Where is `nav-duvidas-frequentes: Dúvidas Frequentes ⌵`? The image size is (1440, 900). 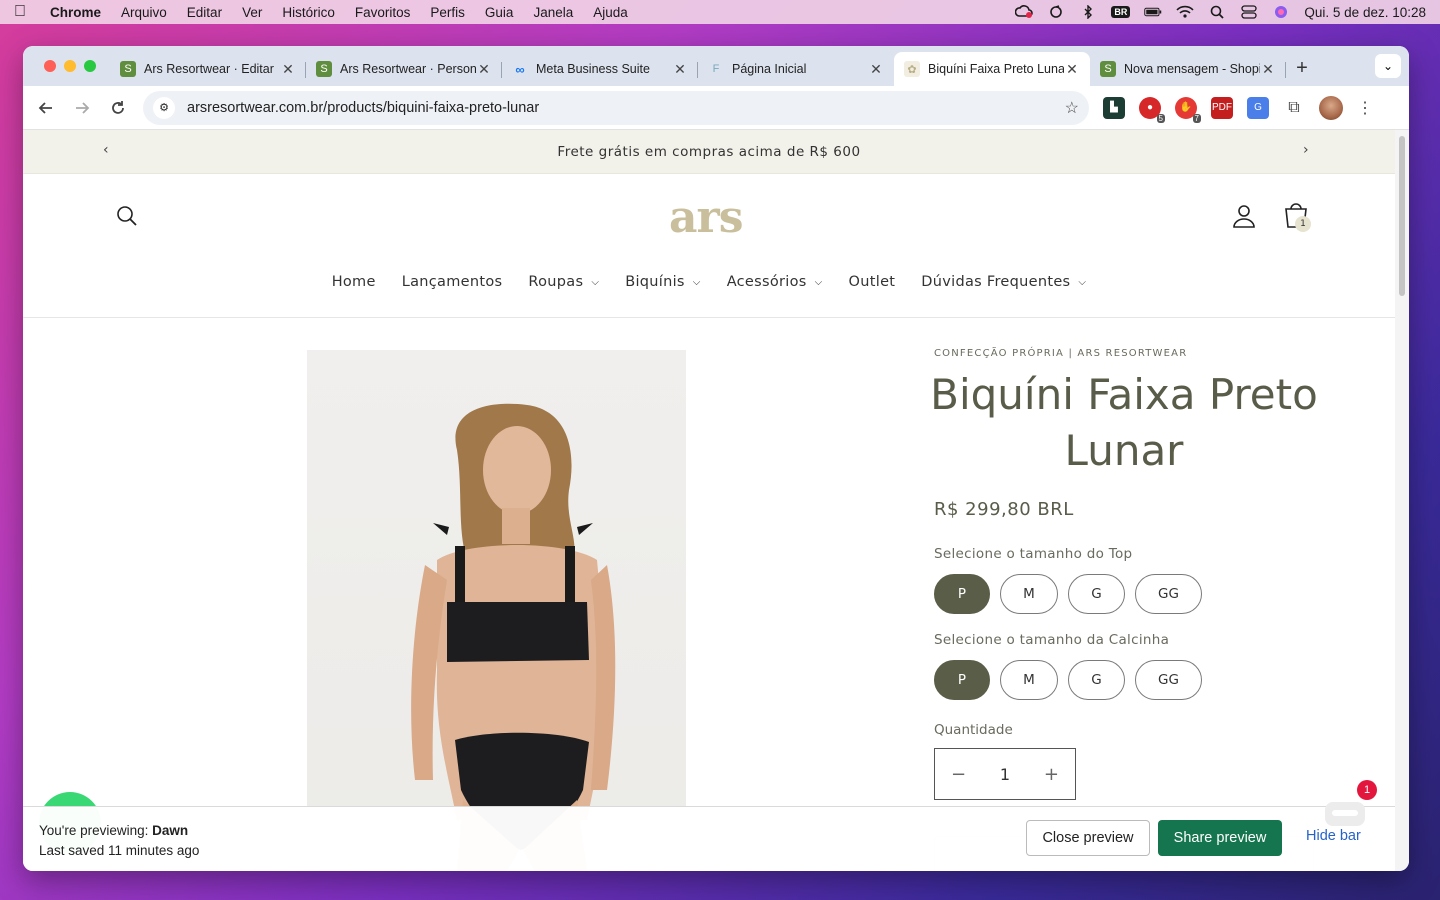
nav-duvidas-frequentes: Dúvidas Frequentes ⌵ is located at coordinates (1003, 282).